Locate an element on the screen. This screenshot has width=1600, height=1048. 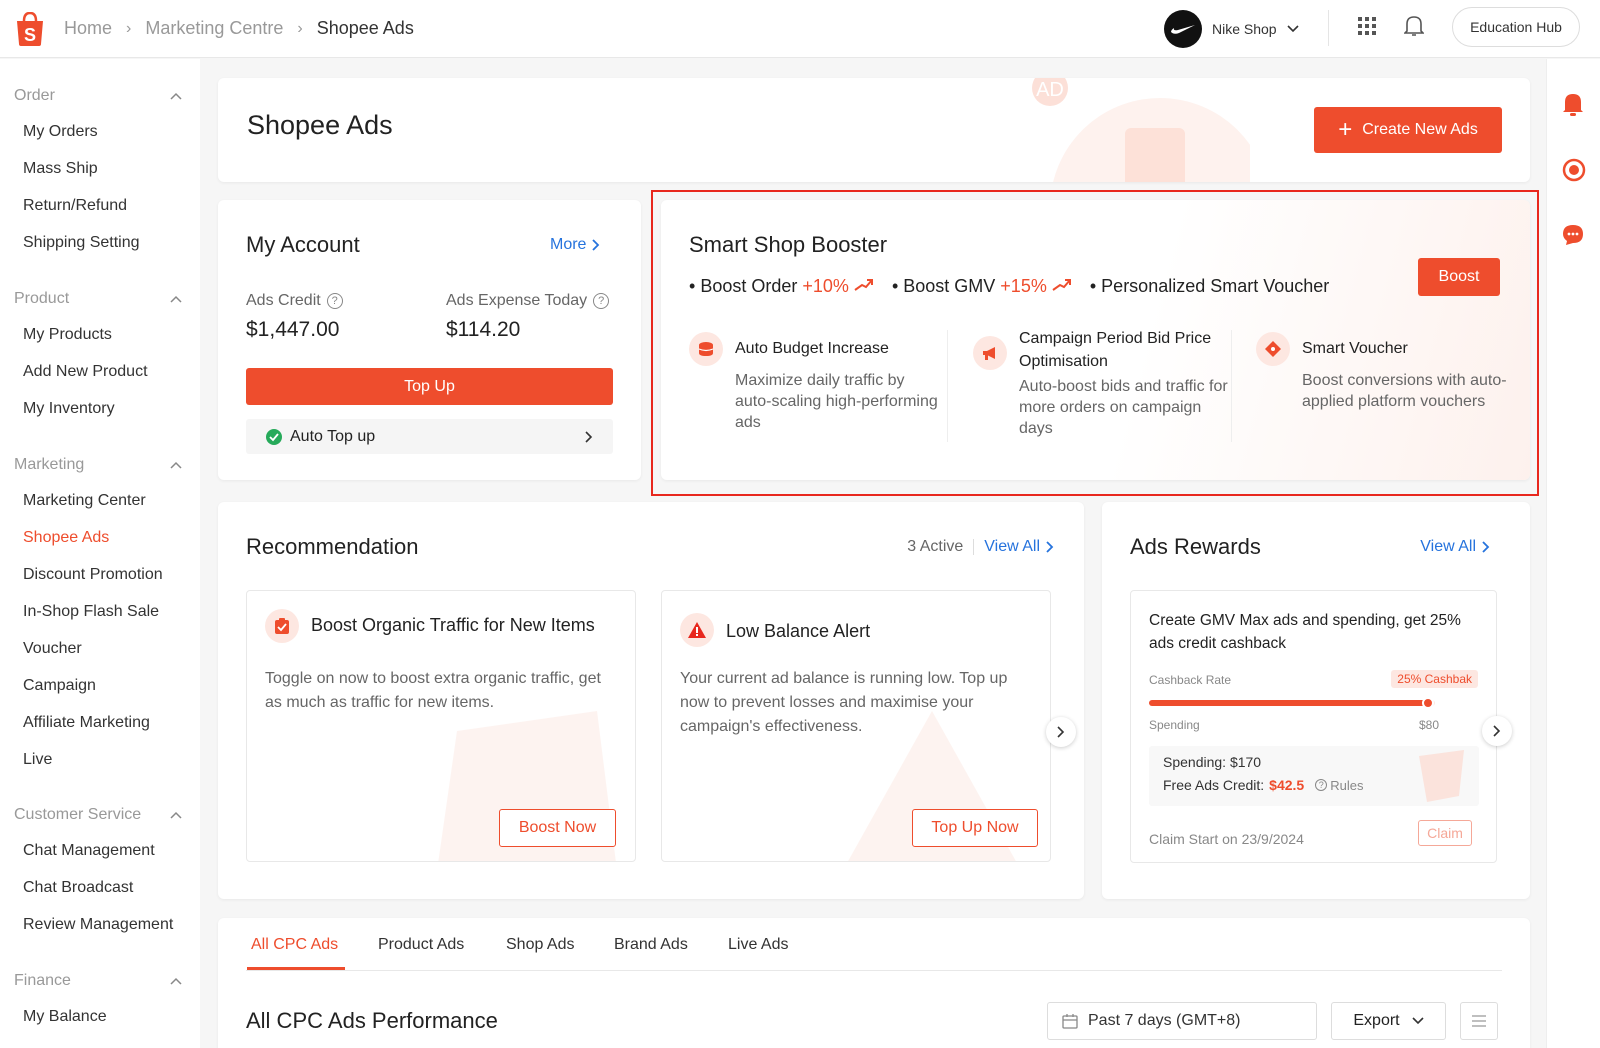
list-view-button is located at coordinates (1479, 1021).